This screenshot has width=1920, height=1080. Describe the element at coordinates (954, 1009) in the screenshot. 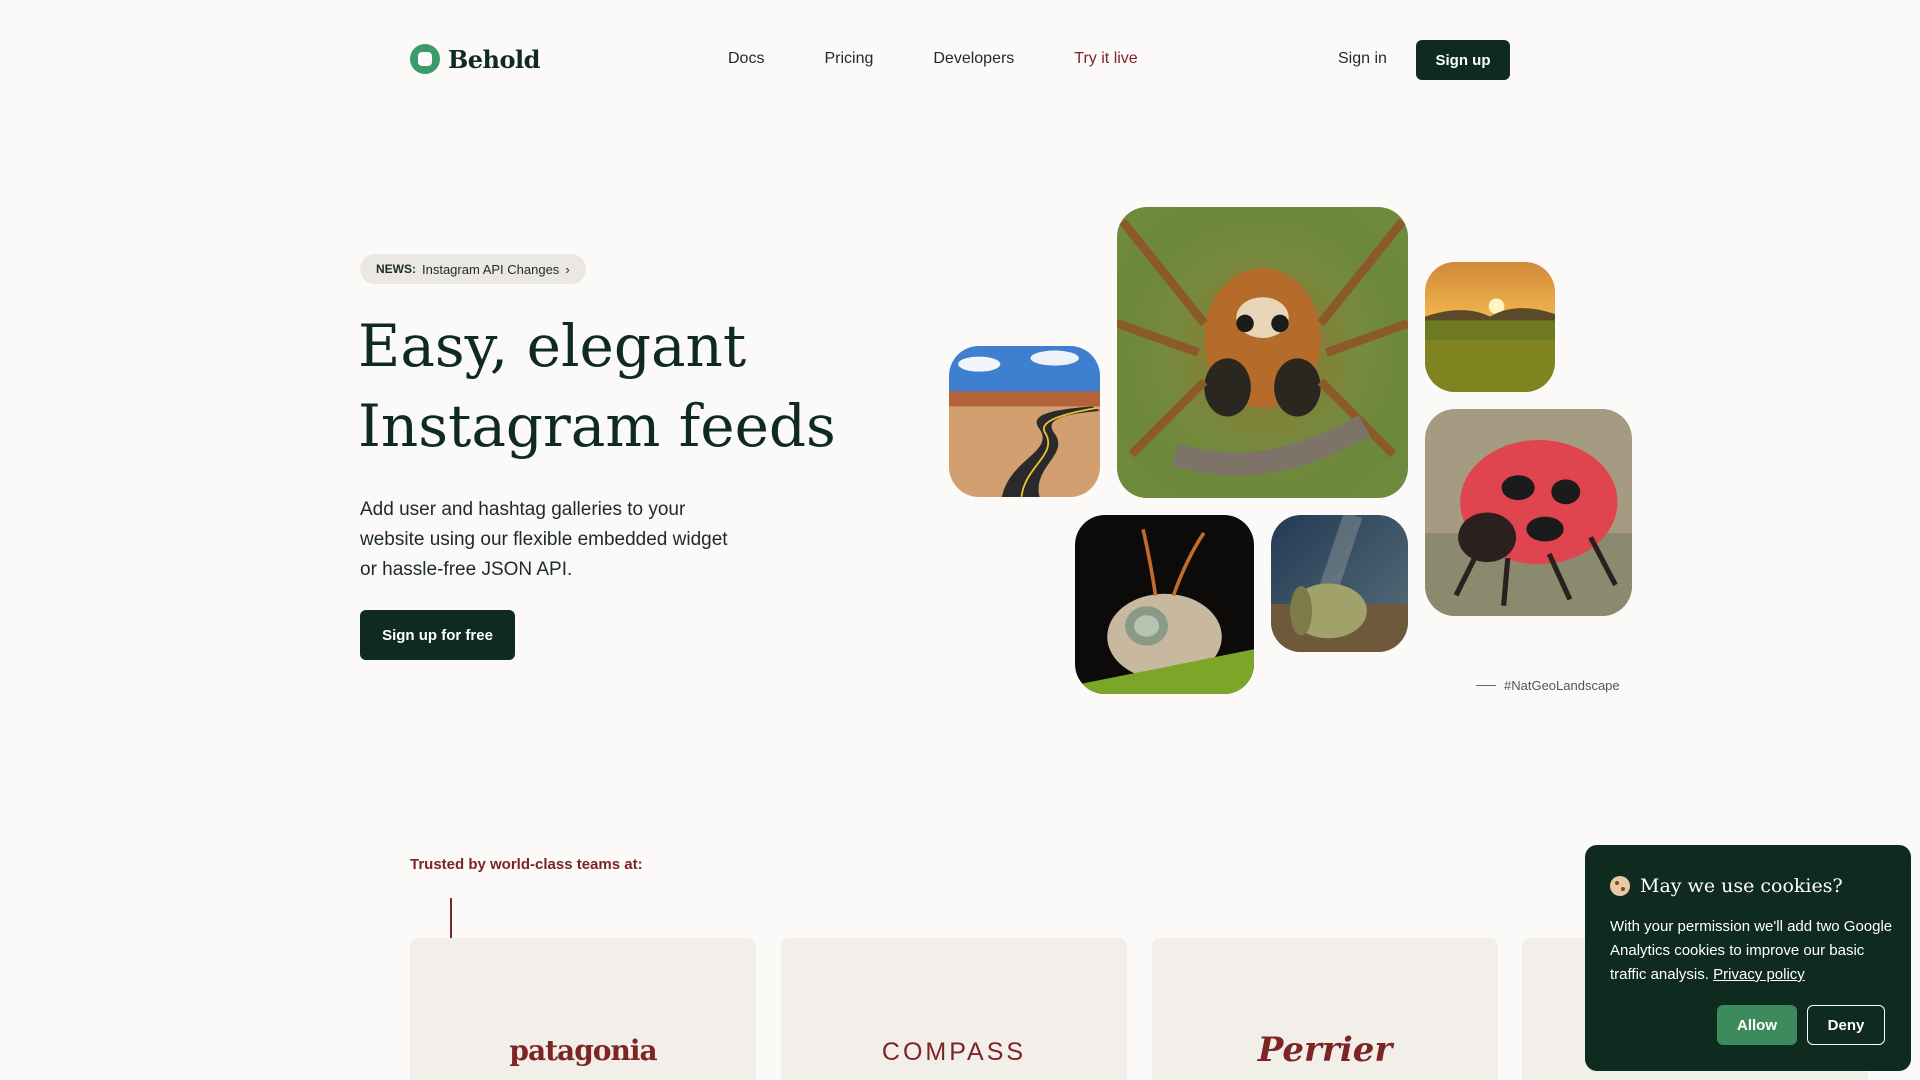

I see `brand-card-compass: COMPASS` at that location.